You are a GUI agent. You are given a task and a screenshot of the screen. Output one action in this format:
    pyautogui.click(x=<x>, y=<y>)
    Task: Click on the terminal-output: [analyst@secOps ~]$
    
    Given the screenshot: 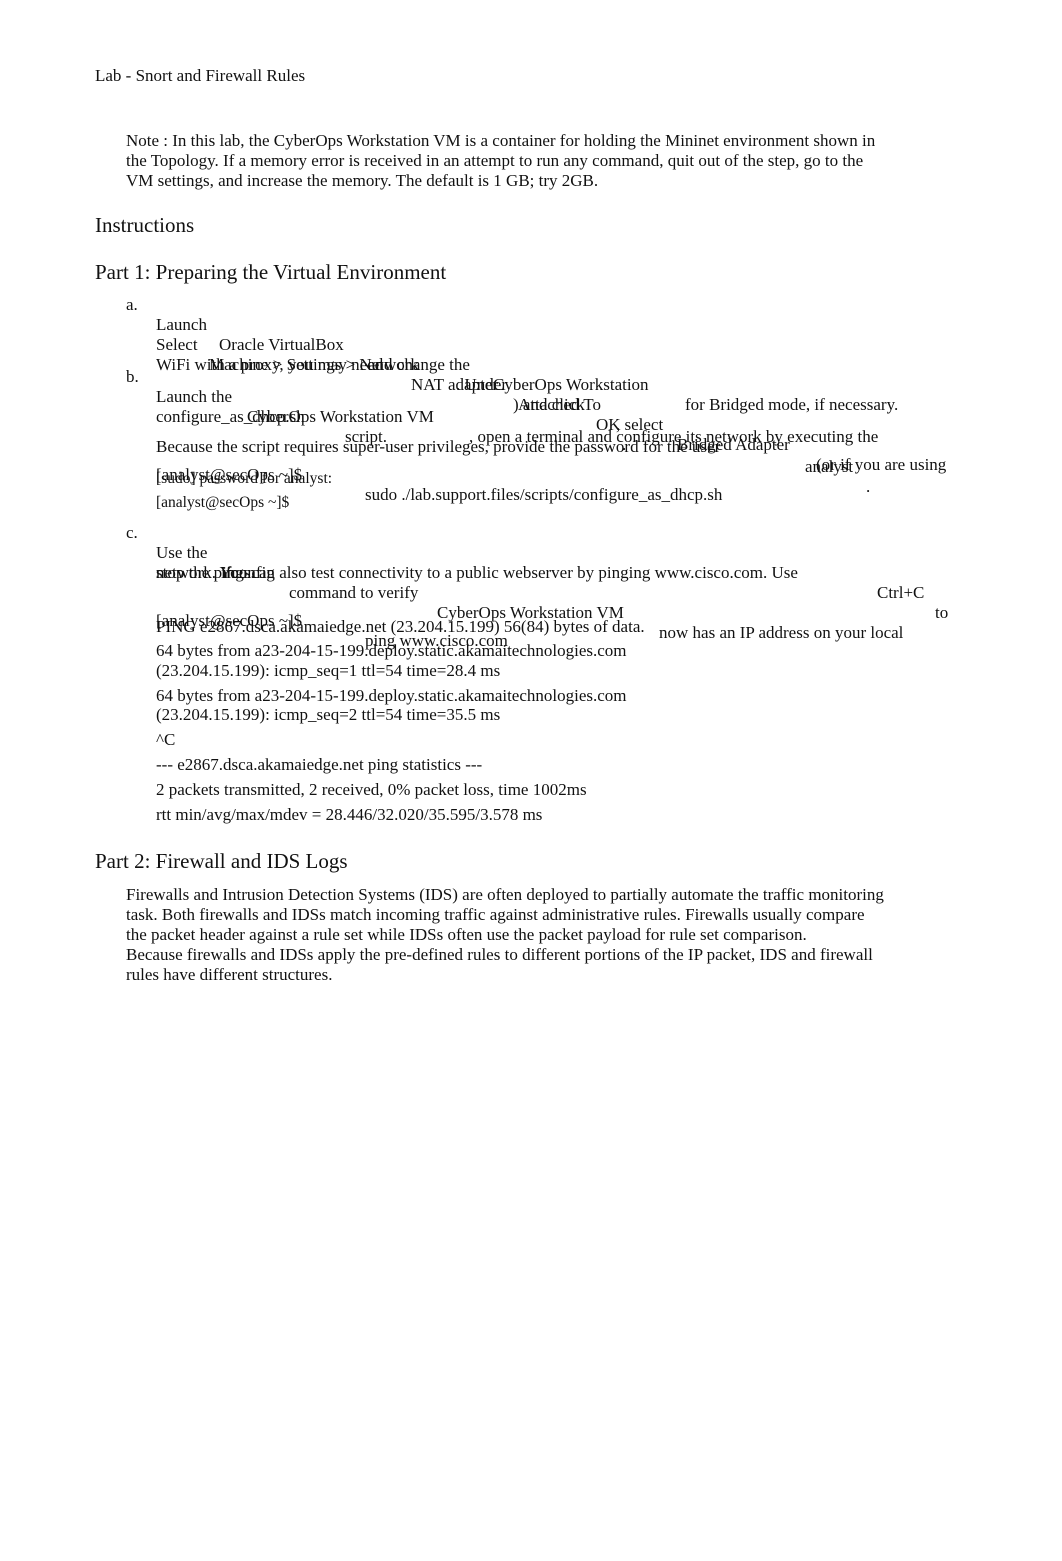 What is the action you would take?
    pyautogui.click(x=223, y=502)
    